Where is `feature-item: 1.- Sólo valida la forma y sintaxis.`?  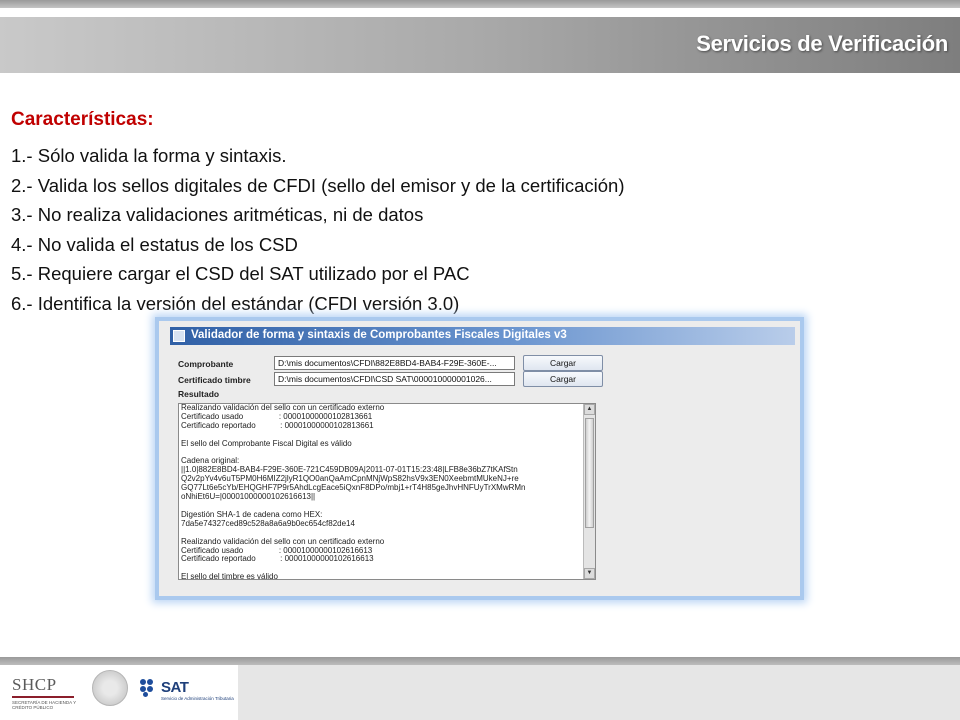 feature-item: 1.- Sólo valida la forma y sintaxis. is located at coordinates (149, 155).